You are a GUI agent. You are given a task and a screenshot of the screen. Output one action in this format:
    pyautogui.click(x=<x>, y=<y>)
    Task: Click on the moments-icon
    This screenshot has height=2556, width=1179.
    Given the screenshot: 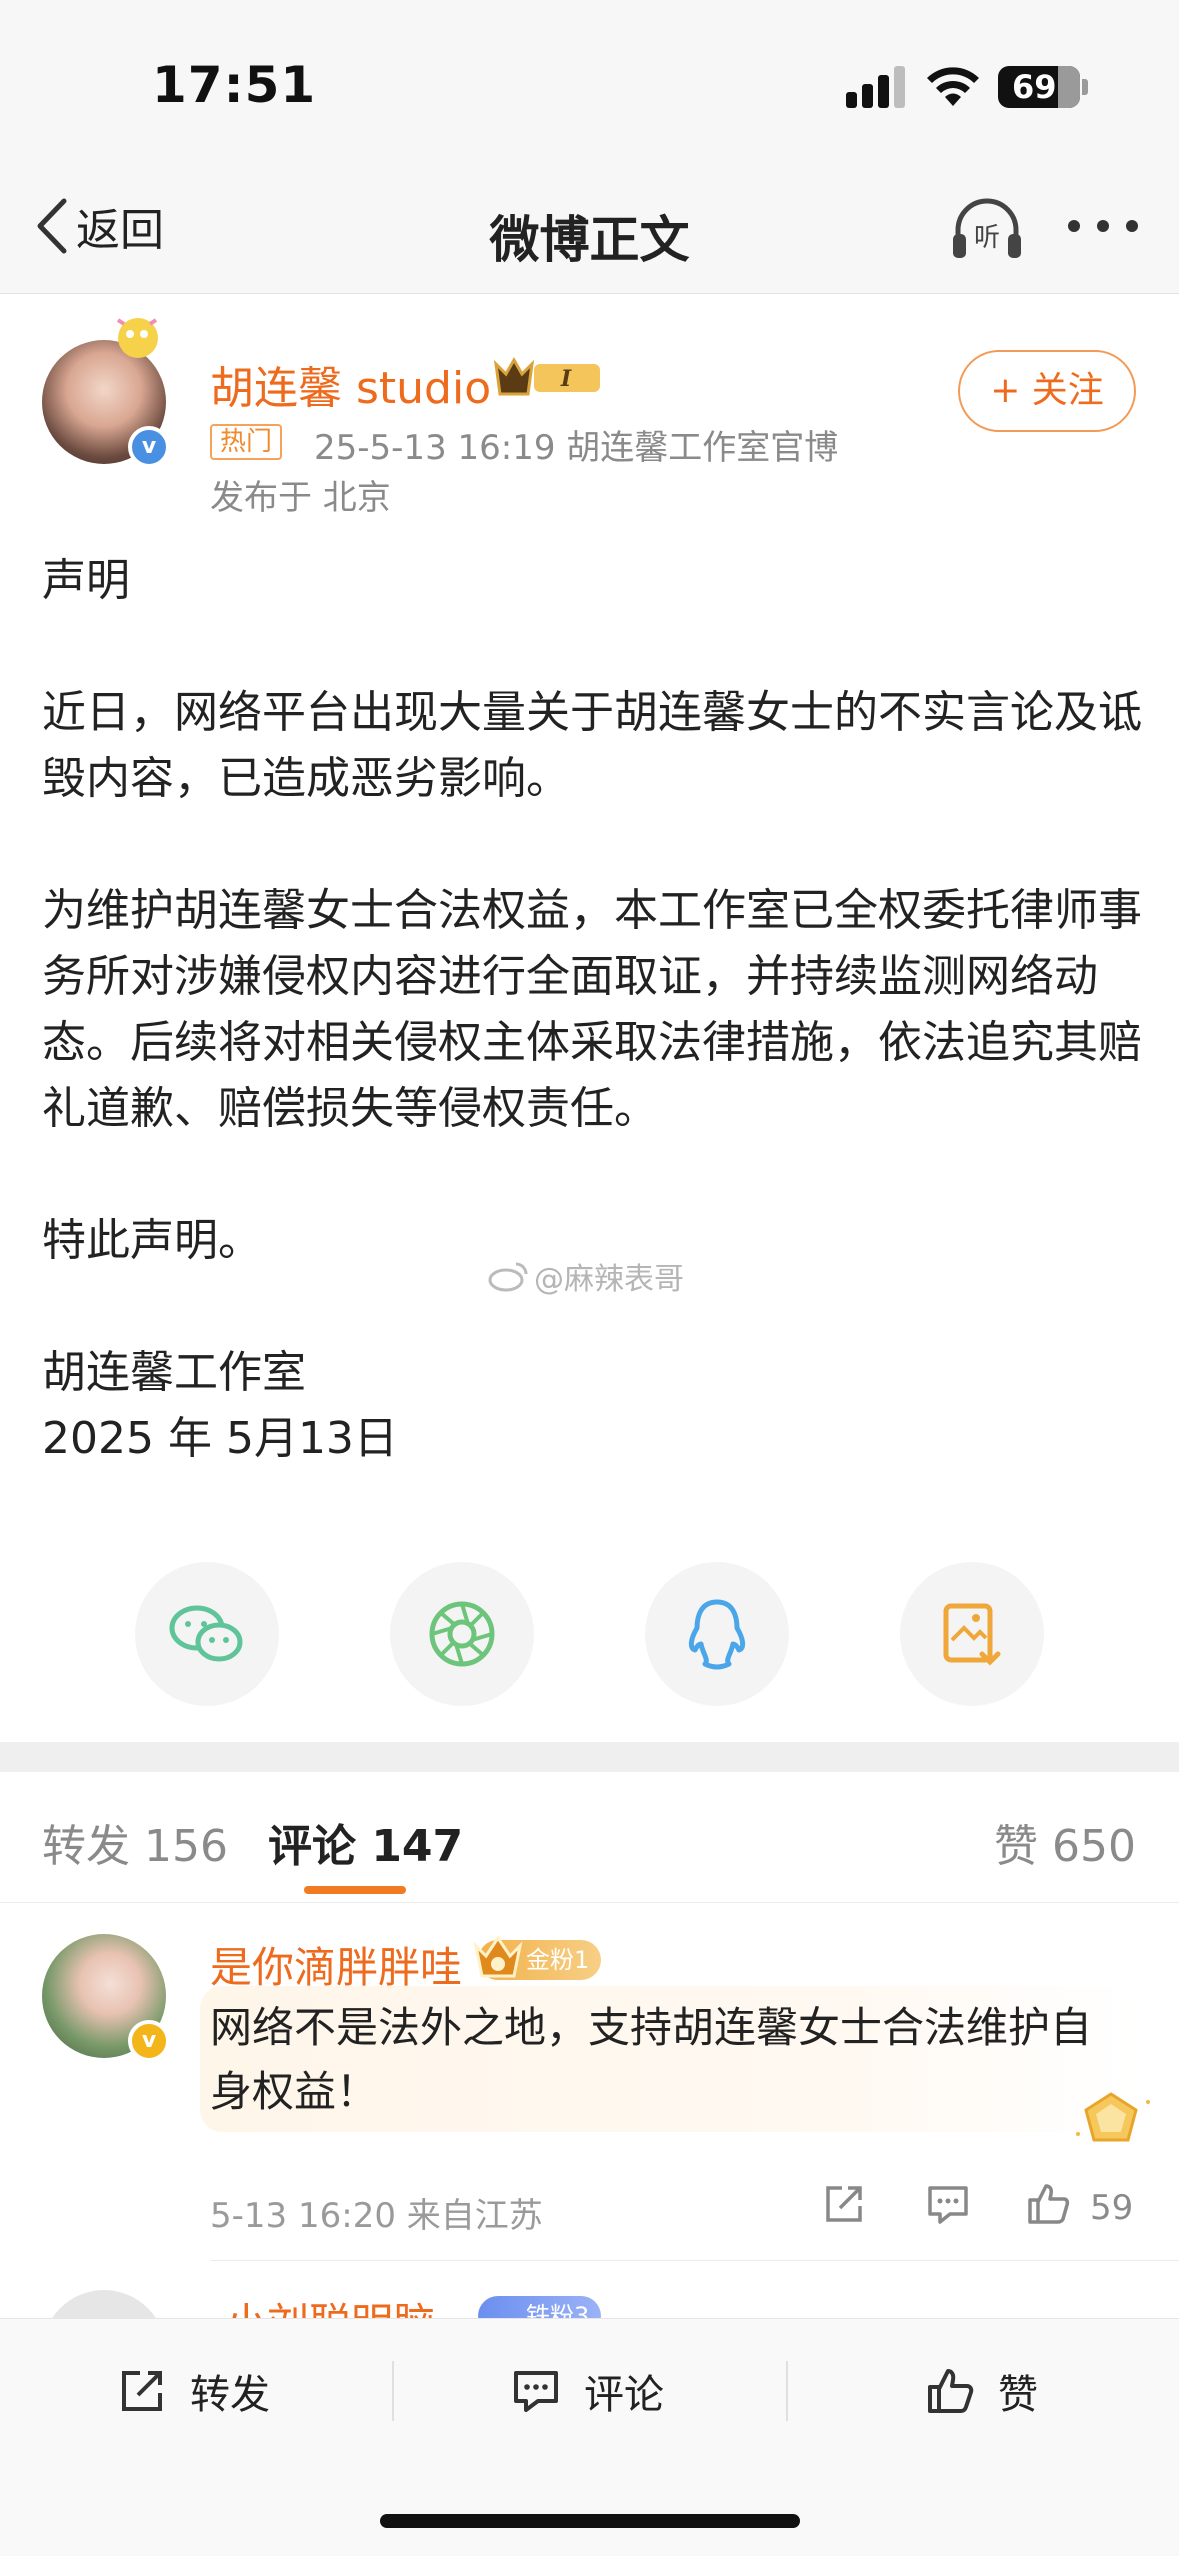 What is the action you would take?
    pyautogui.click(x=462, y=1634)
    